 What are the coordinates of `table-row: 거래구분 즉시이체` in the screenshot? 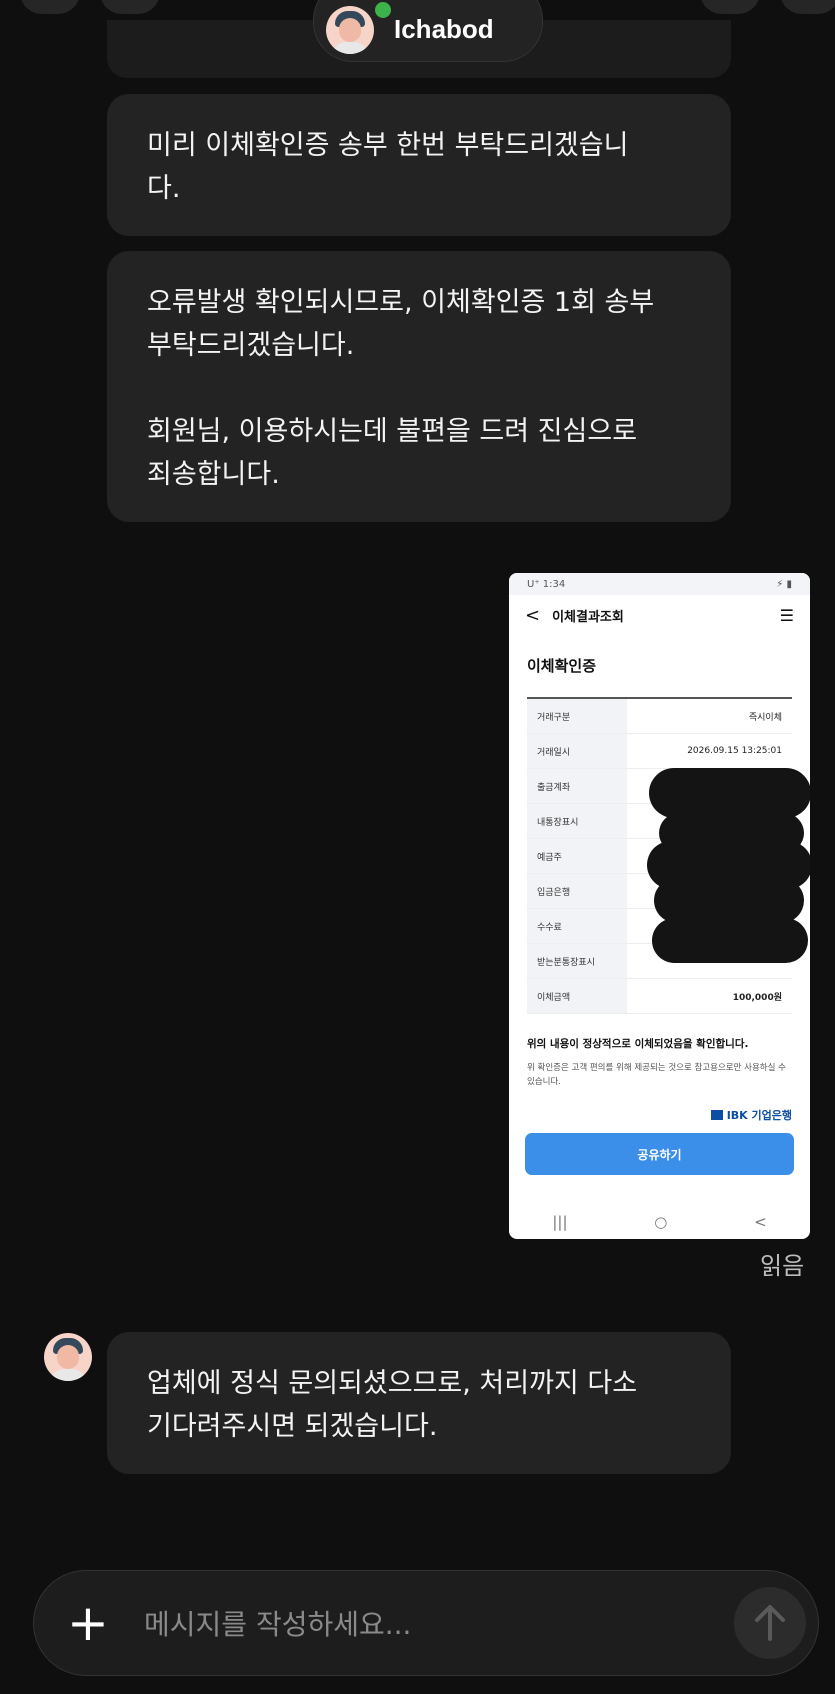 It's located at (659, 716).